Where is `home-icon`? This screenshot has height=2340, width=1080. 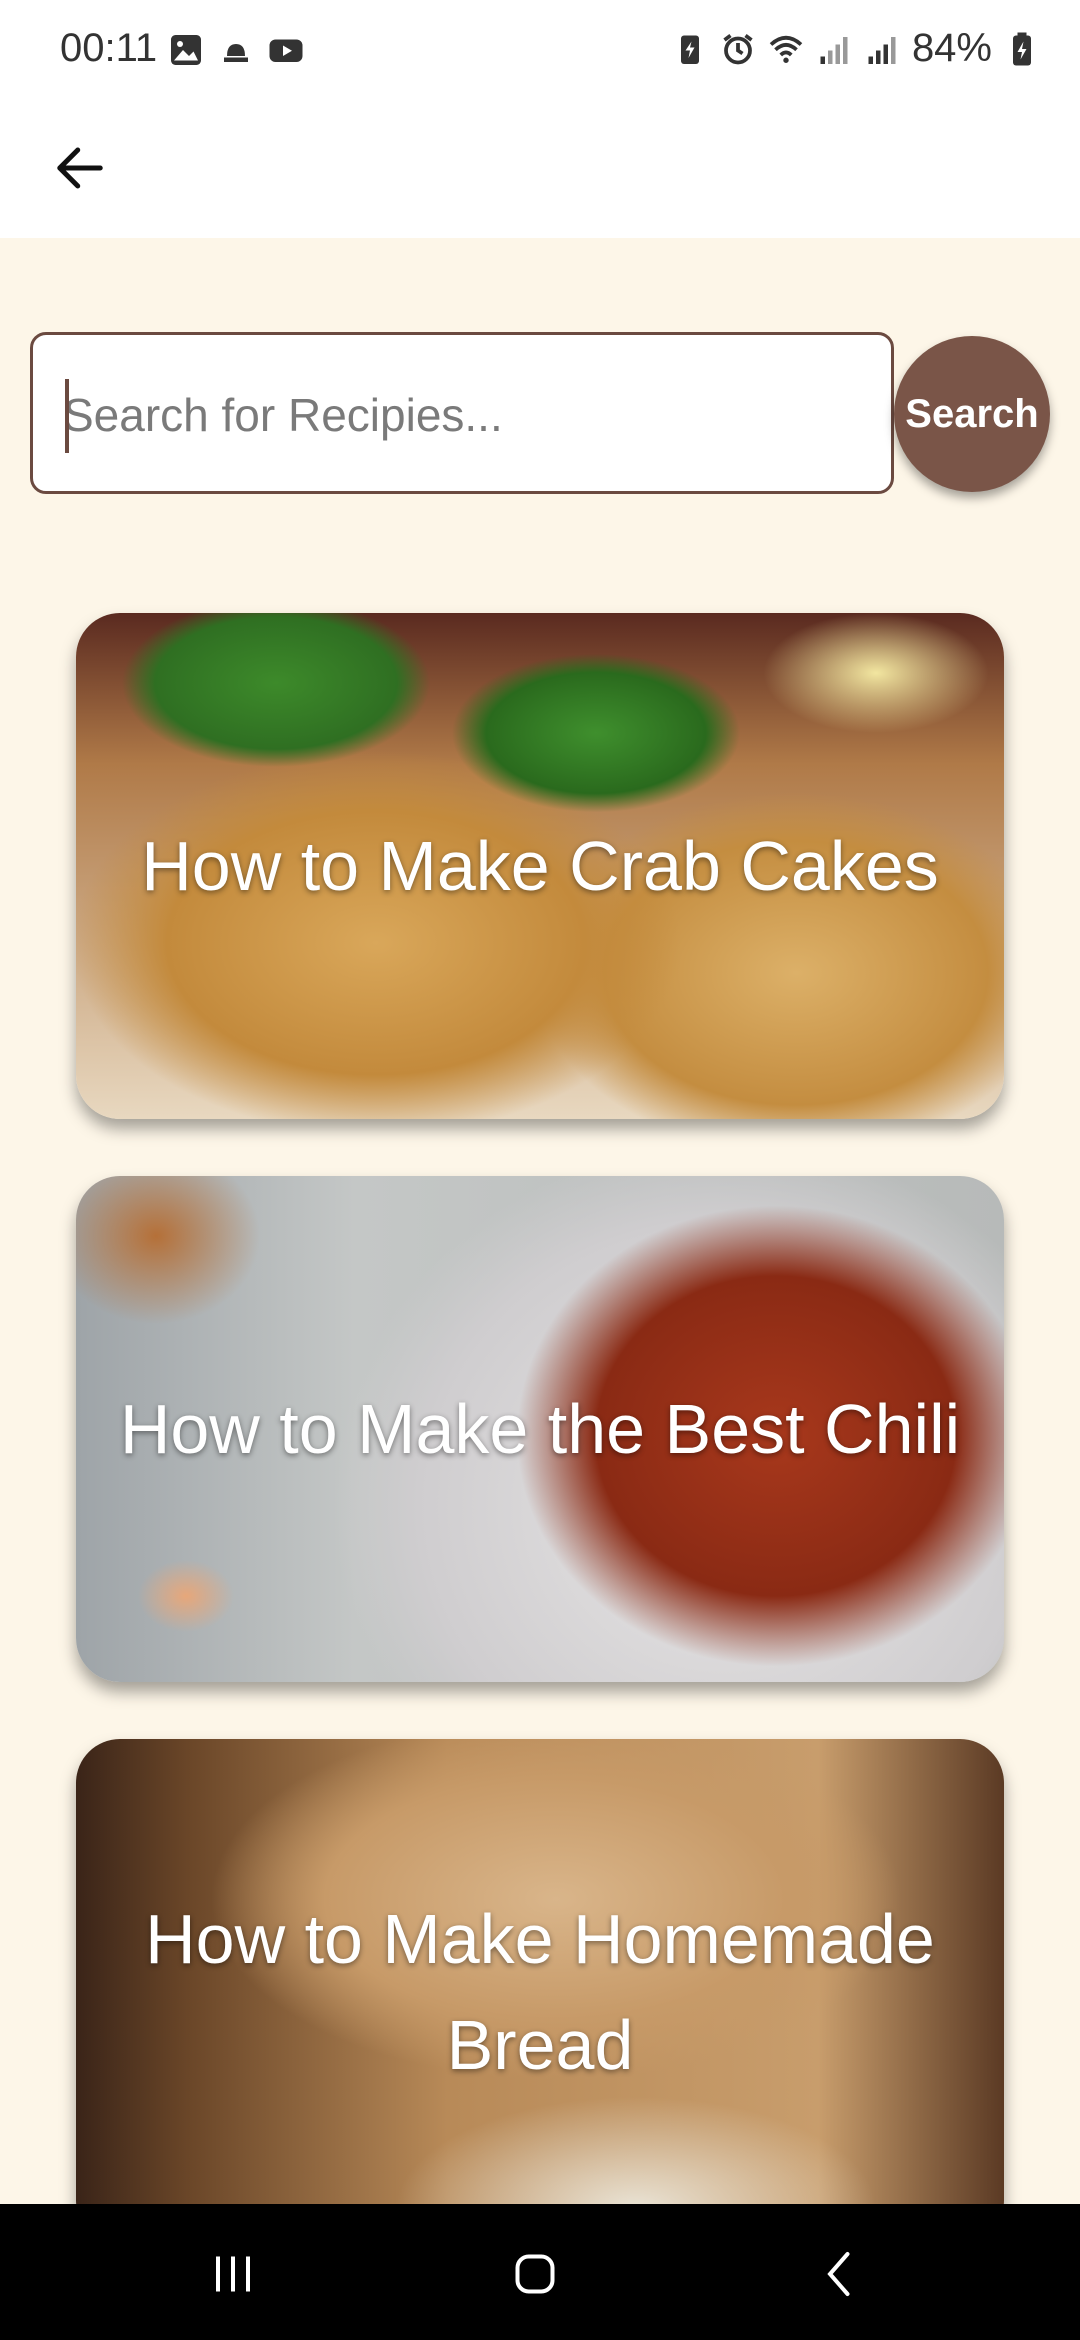 home-icon is located at coordinates (535, 2274).